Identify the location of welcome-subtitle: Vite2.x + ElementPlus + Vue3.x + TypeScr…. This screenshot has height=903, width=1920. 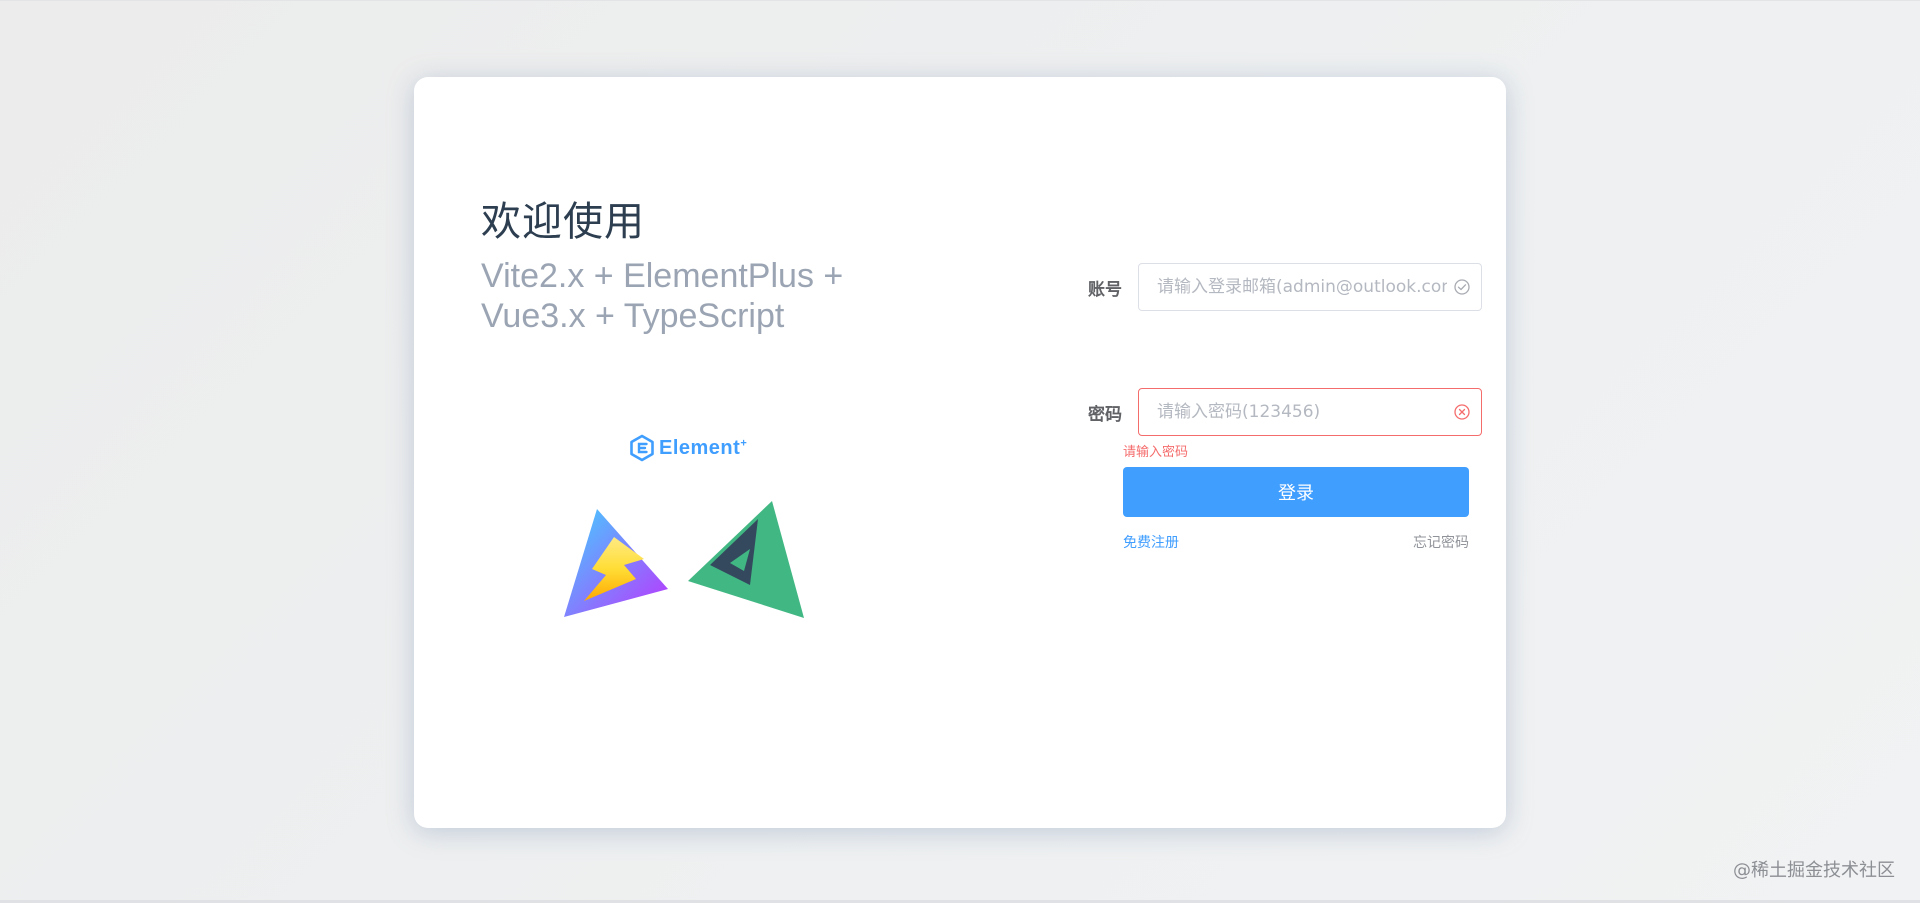
(662, 296).